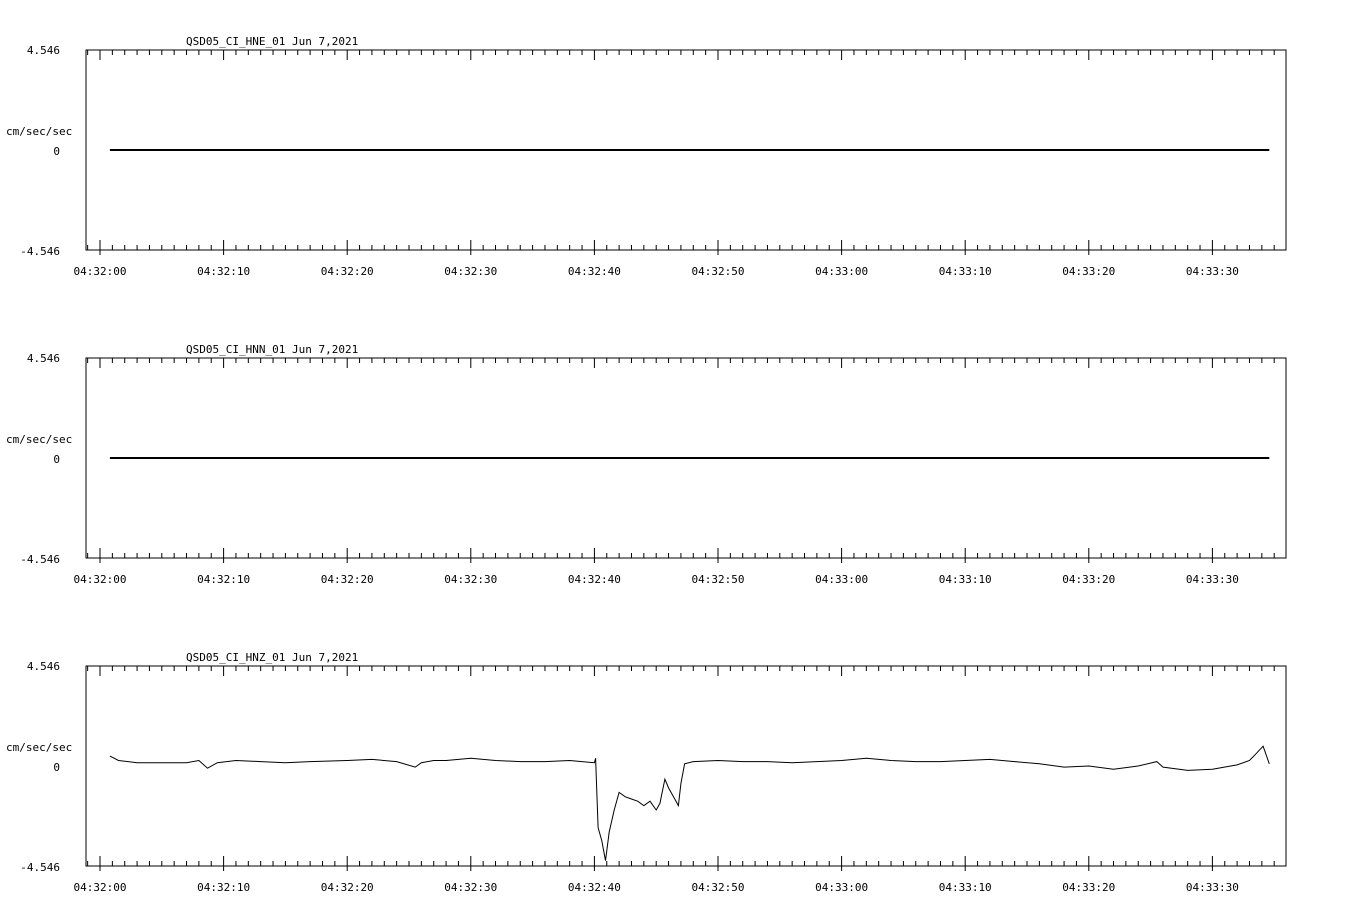 The image size is (1358, 924). I want to click on panel-3-x-tick-label: 04:32:40, so click(594, 887).